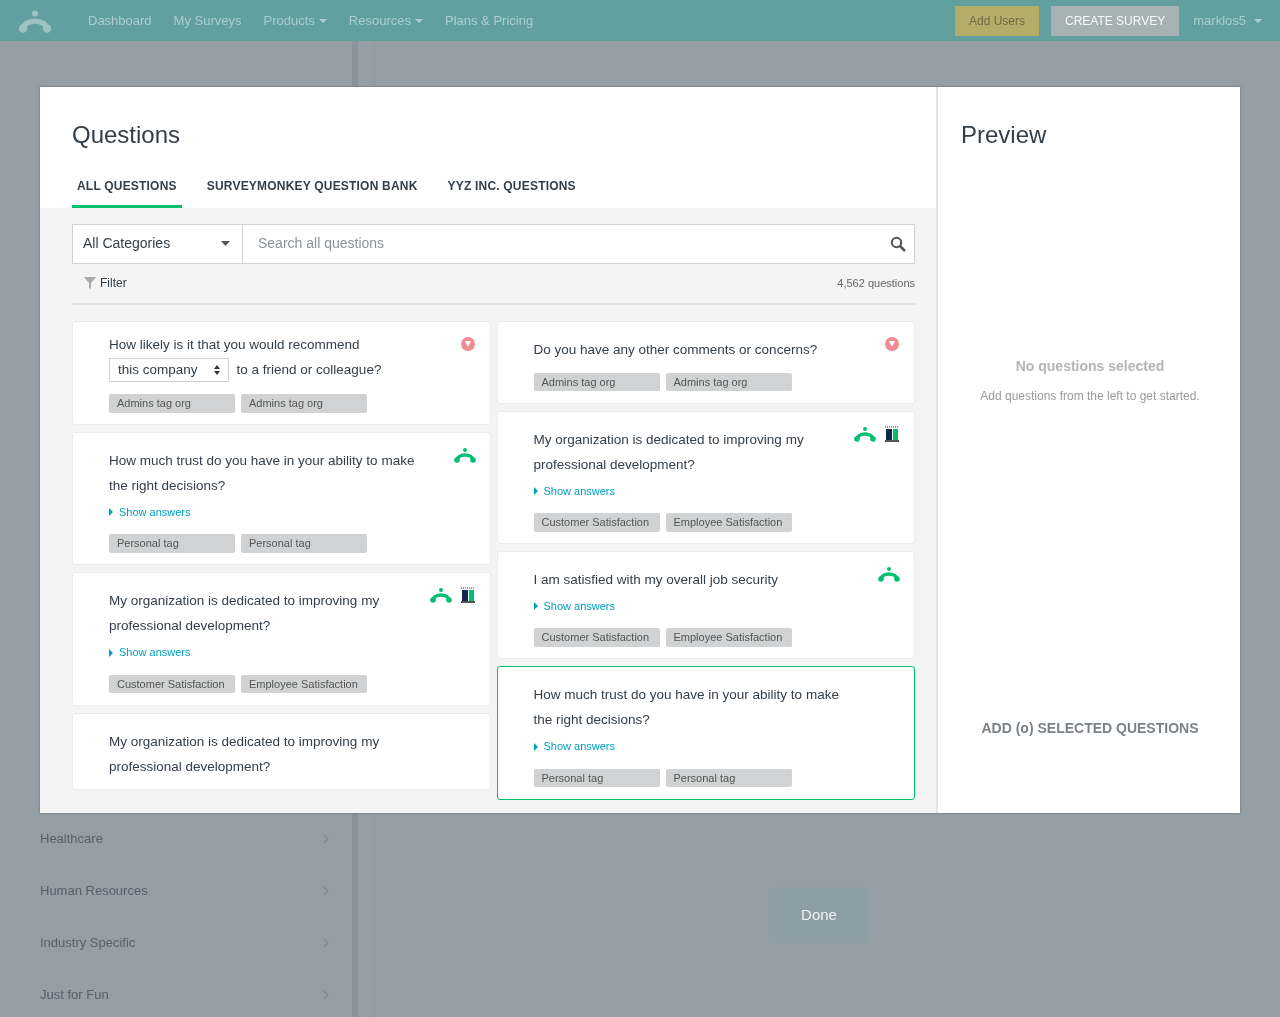  I want to click on question-card: Do you have any other comments or concerns? Admins tag org Admins tag org, so click(705, 362).